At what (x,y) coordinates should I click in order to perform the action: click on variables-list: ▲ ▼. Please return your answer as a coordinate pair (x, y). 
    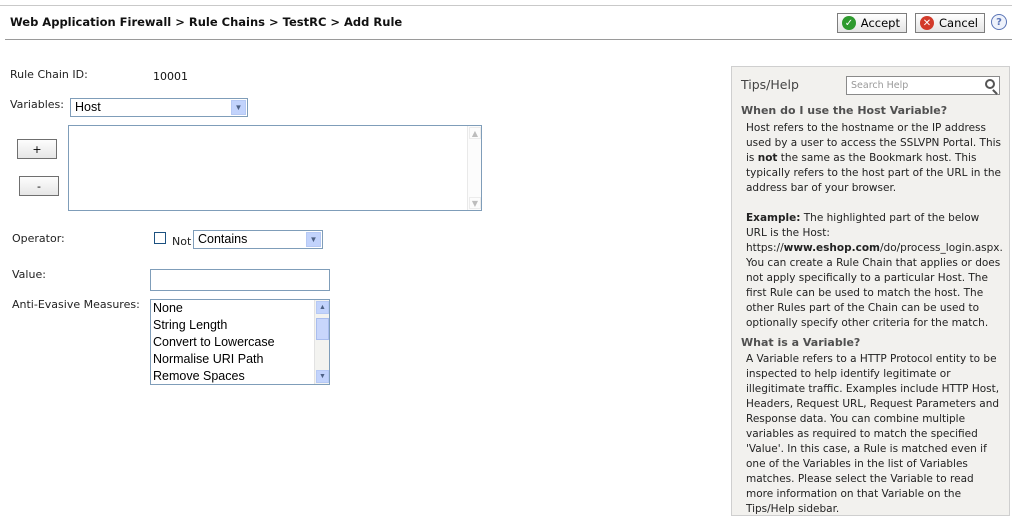
    Looking at the image, I should click on (275, 168).